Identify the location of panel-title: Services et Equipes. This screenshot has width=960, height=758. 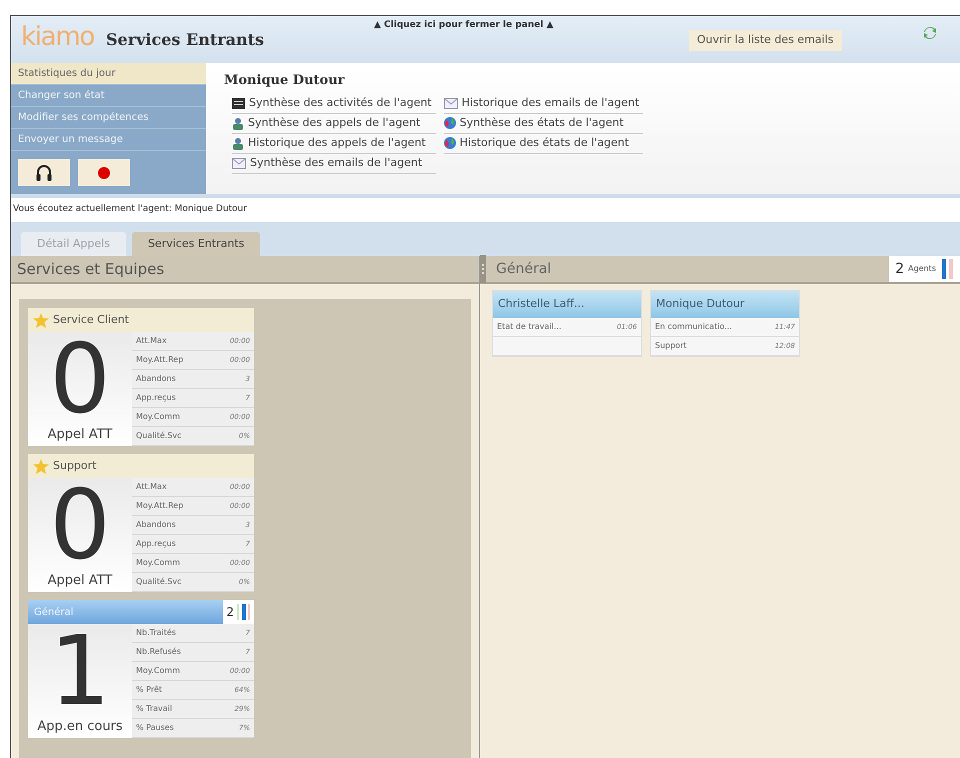
(90, 269).